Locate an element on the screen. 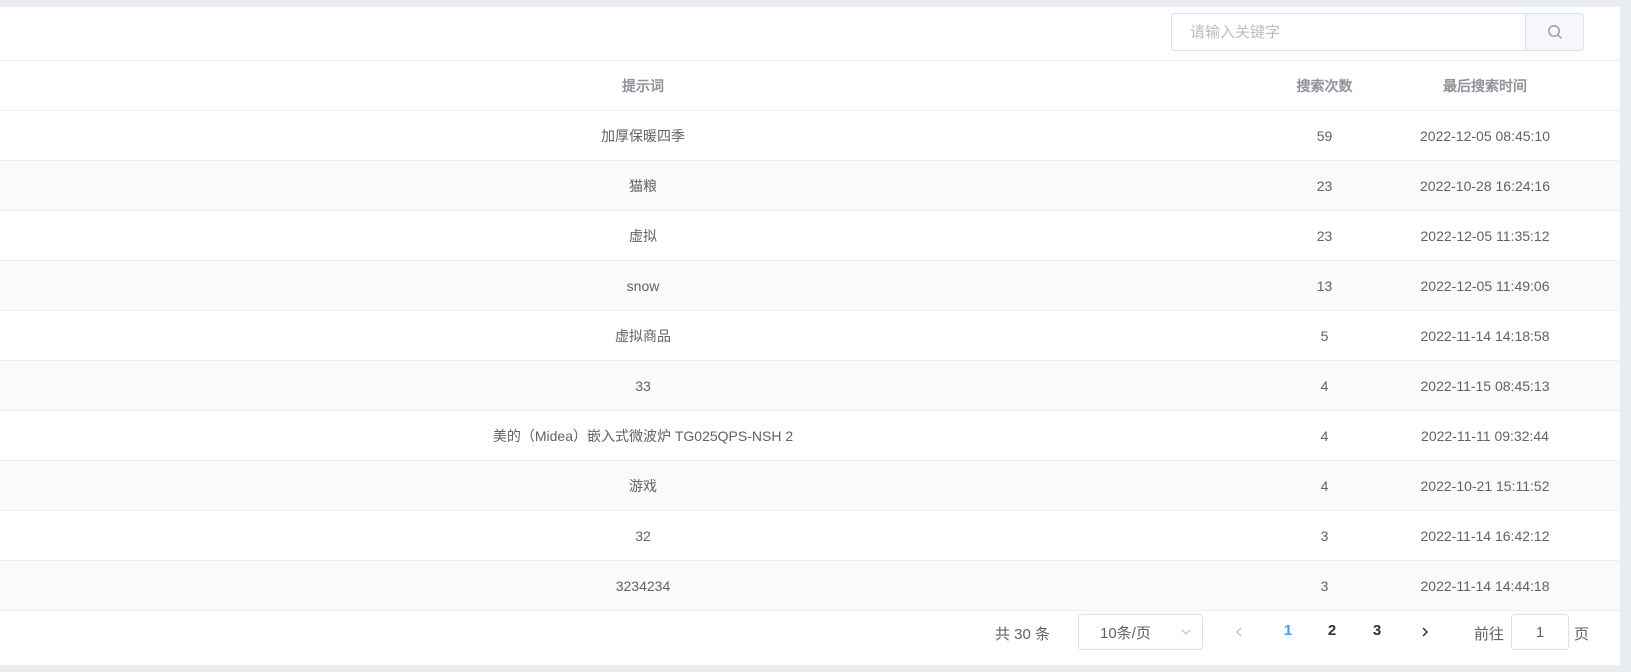  cell-last-time: 2022-12-05 11:35:12 is located at coordinates (1485, 235).